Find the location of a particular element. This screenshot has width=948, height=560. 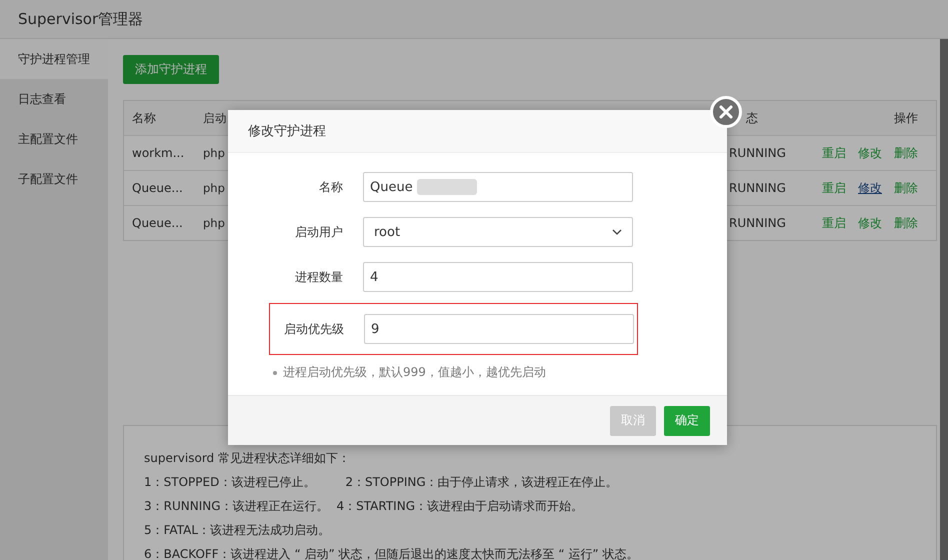

field-label: 启动用户 is located at coordinates (318, 232).